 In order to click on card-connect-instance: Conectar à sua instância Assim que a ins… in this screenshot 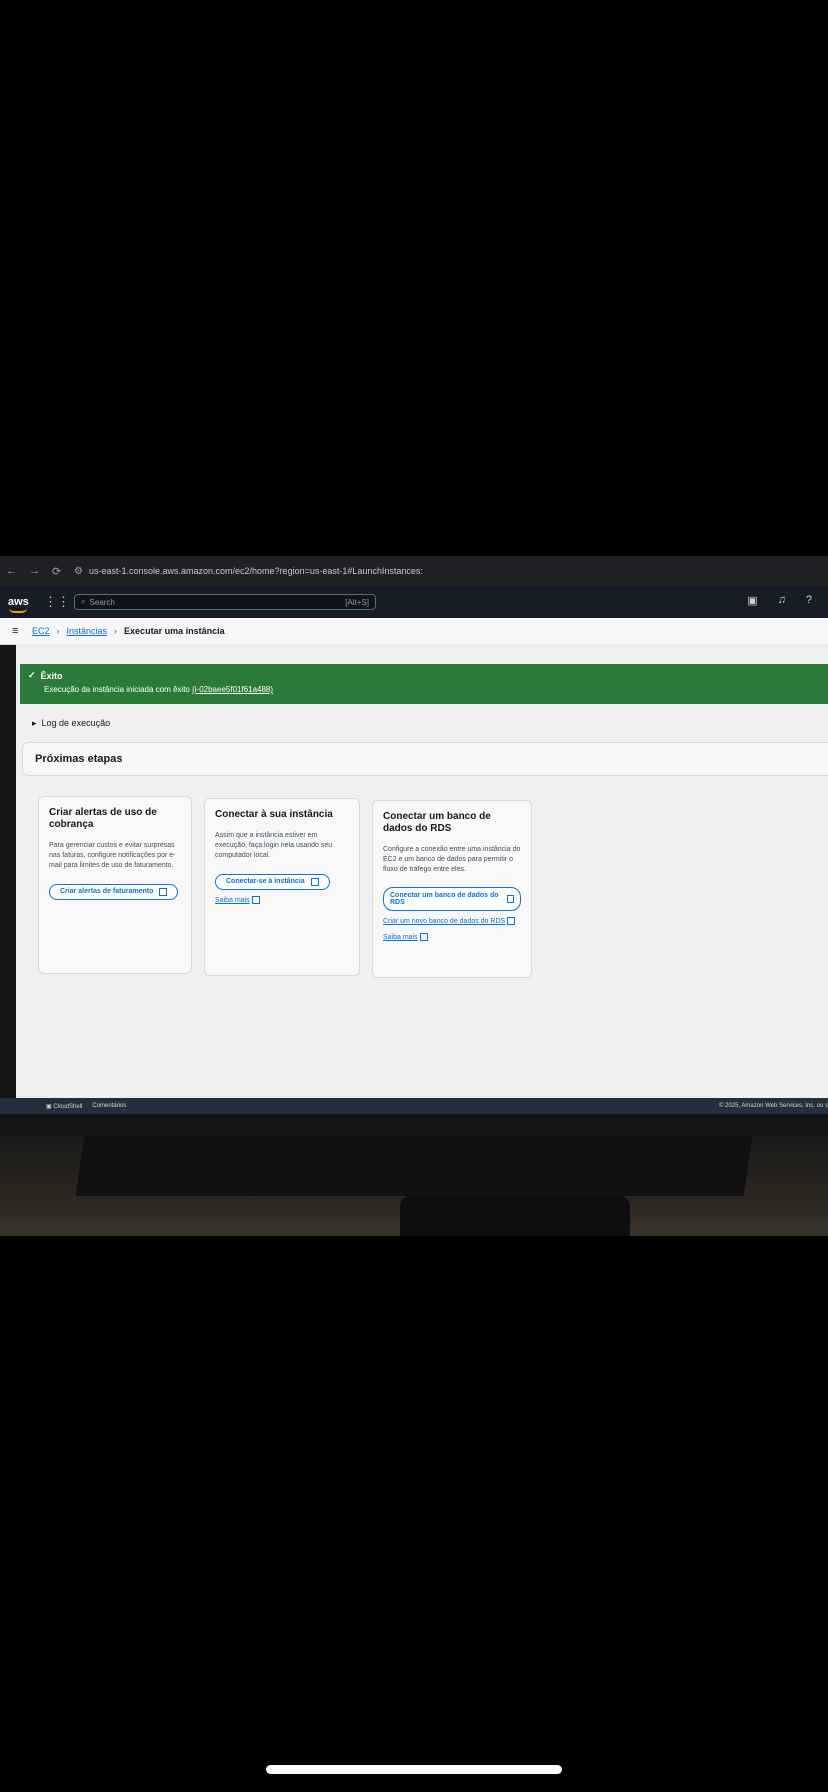, I will do `click(282, 887)`.